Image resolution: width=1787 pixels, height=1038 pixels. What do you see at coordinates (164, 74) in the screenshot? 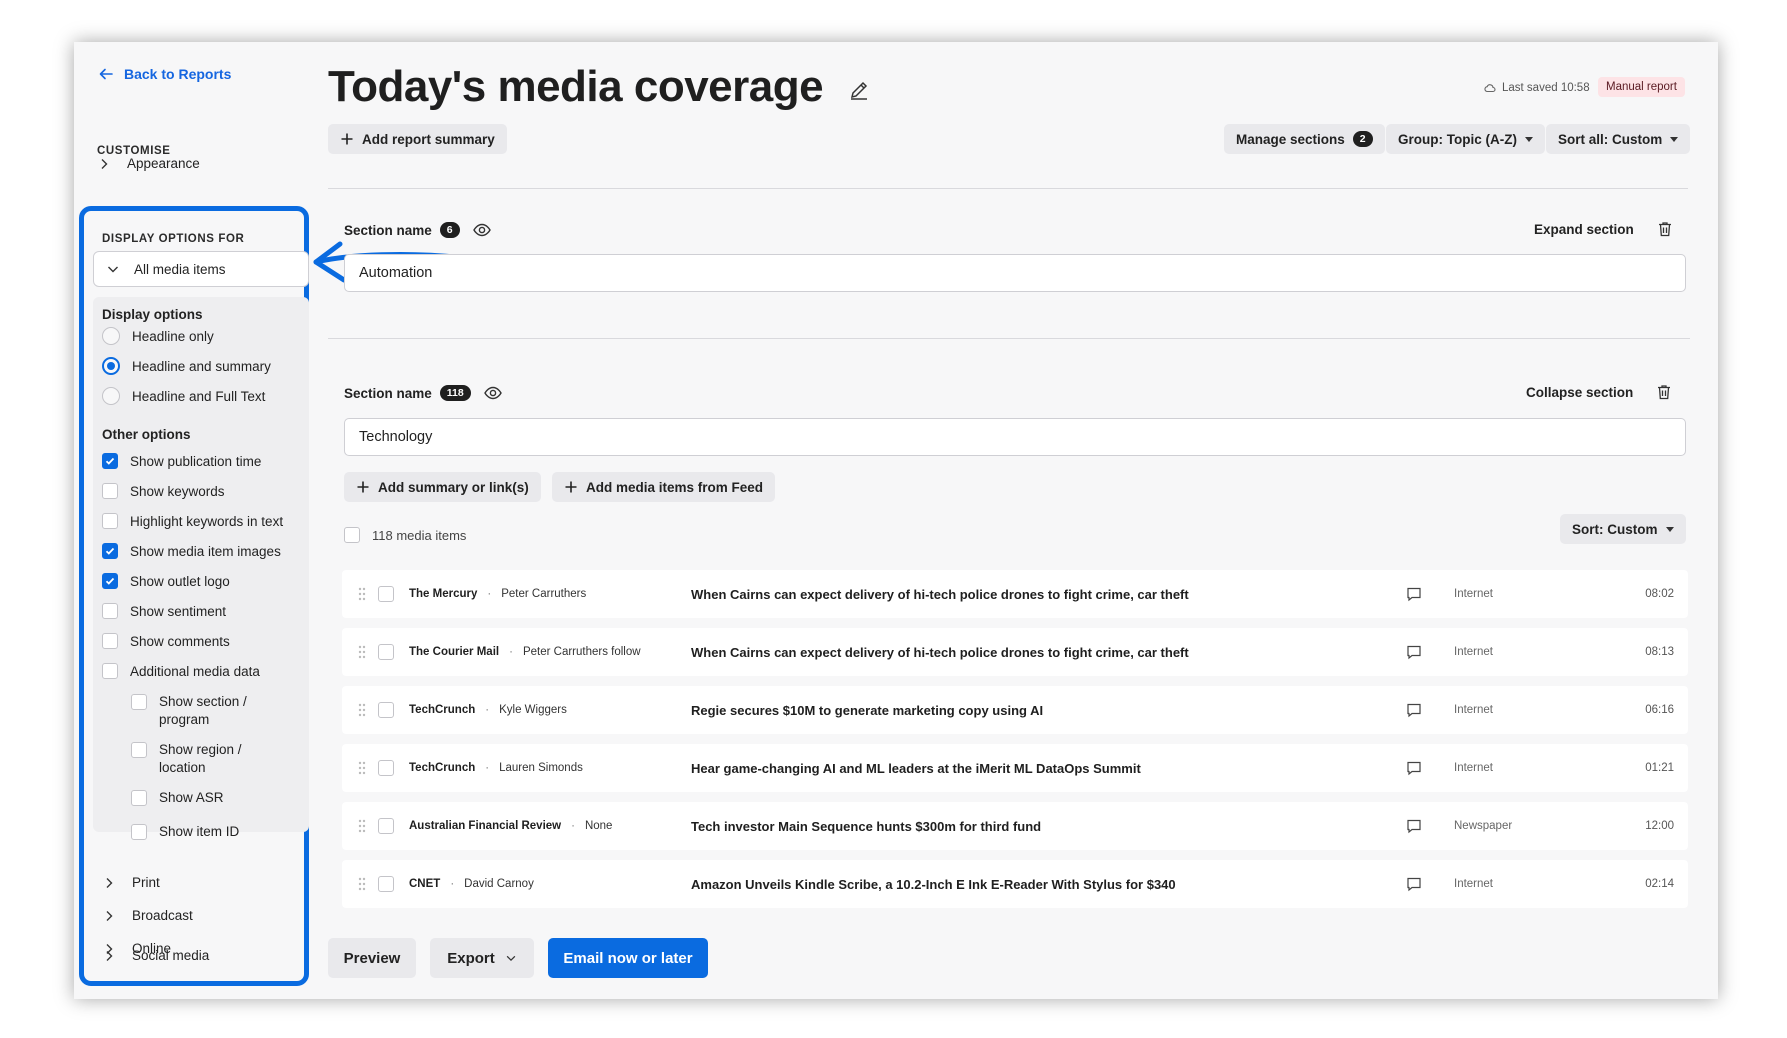
I see `back-to-reports-link: Back to Reports` at bounding box center [164, 74].